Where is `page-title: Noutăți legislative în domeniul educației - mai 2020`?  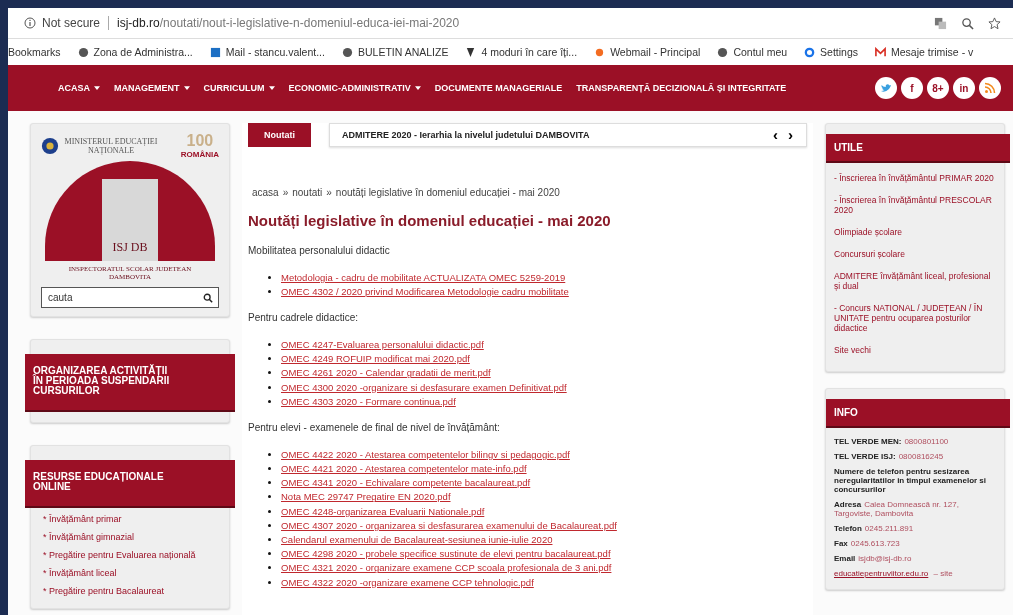 page-title: Noutăți legislative în domeniul educației - mai 2020 is located at coordinates (430, 220).